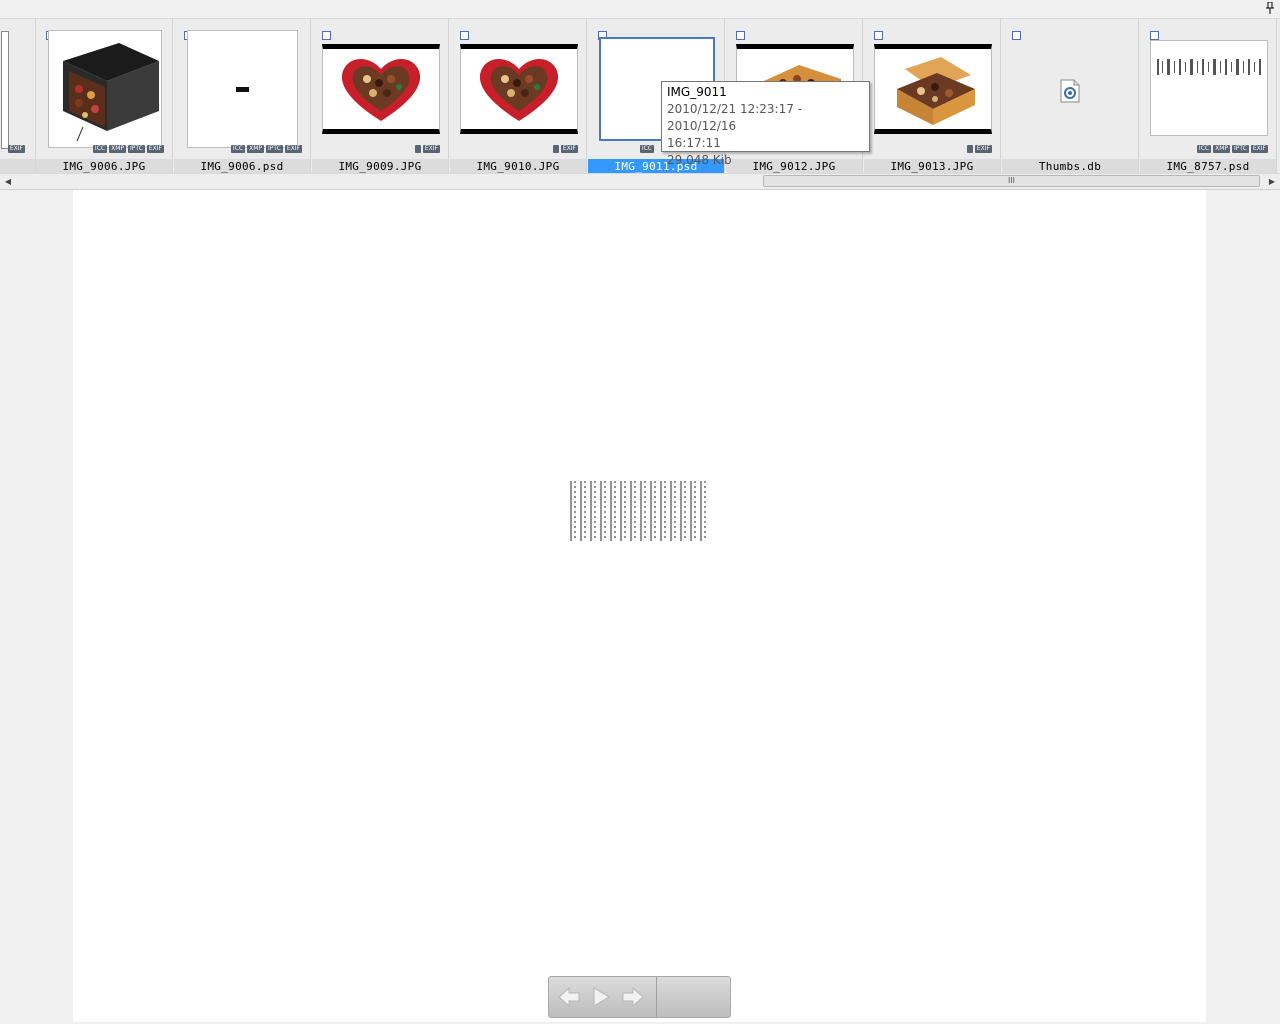 The height and width of the screenshot is (1024, 1280). I want to click on settings-file-icon, so click(1070, 91).